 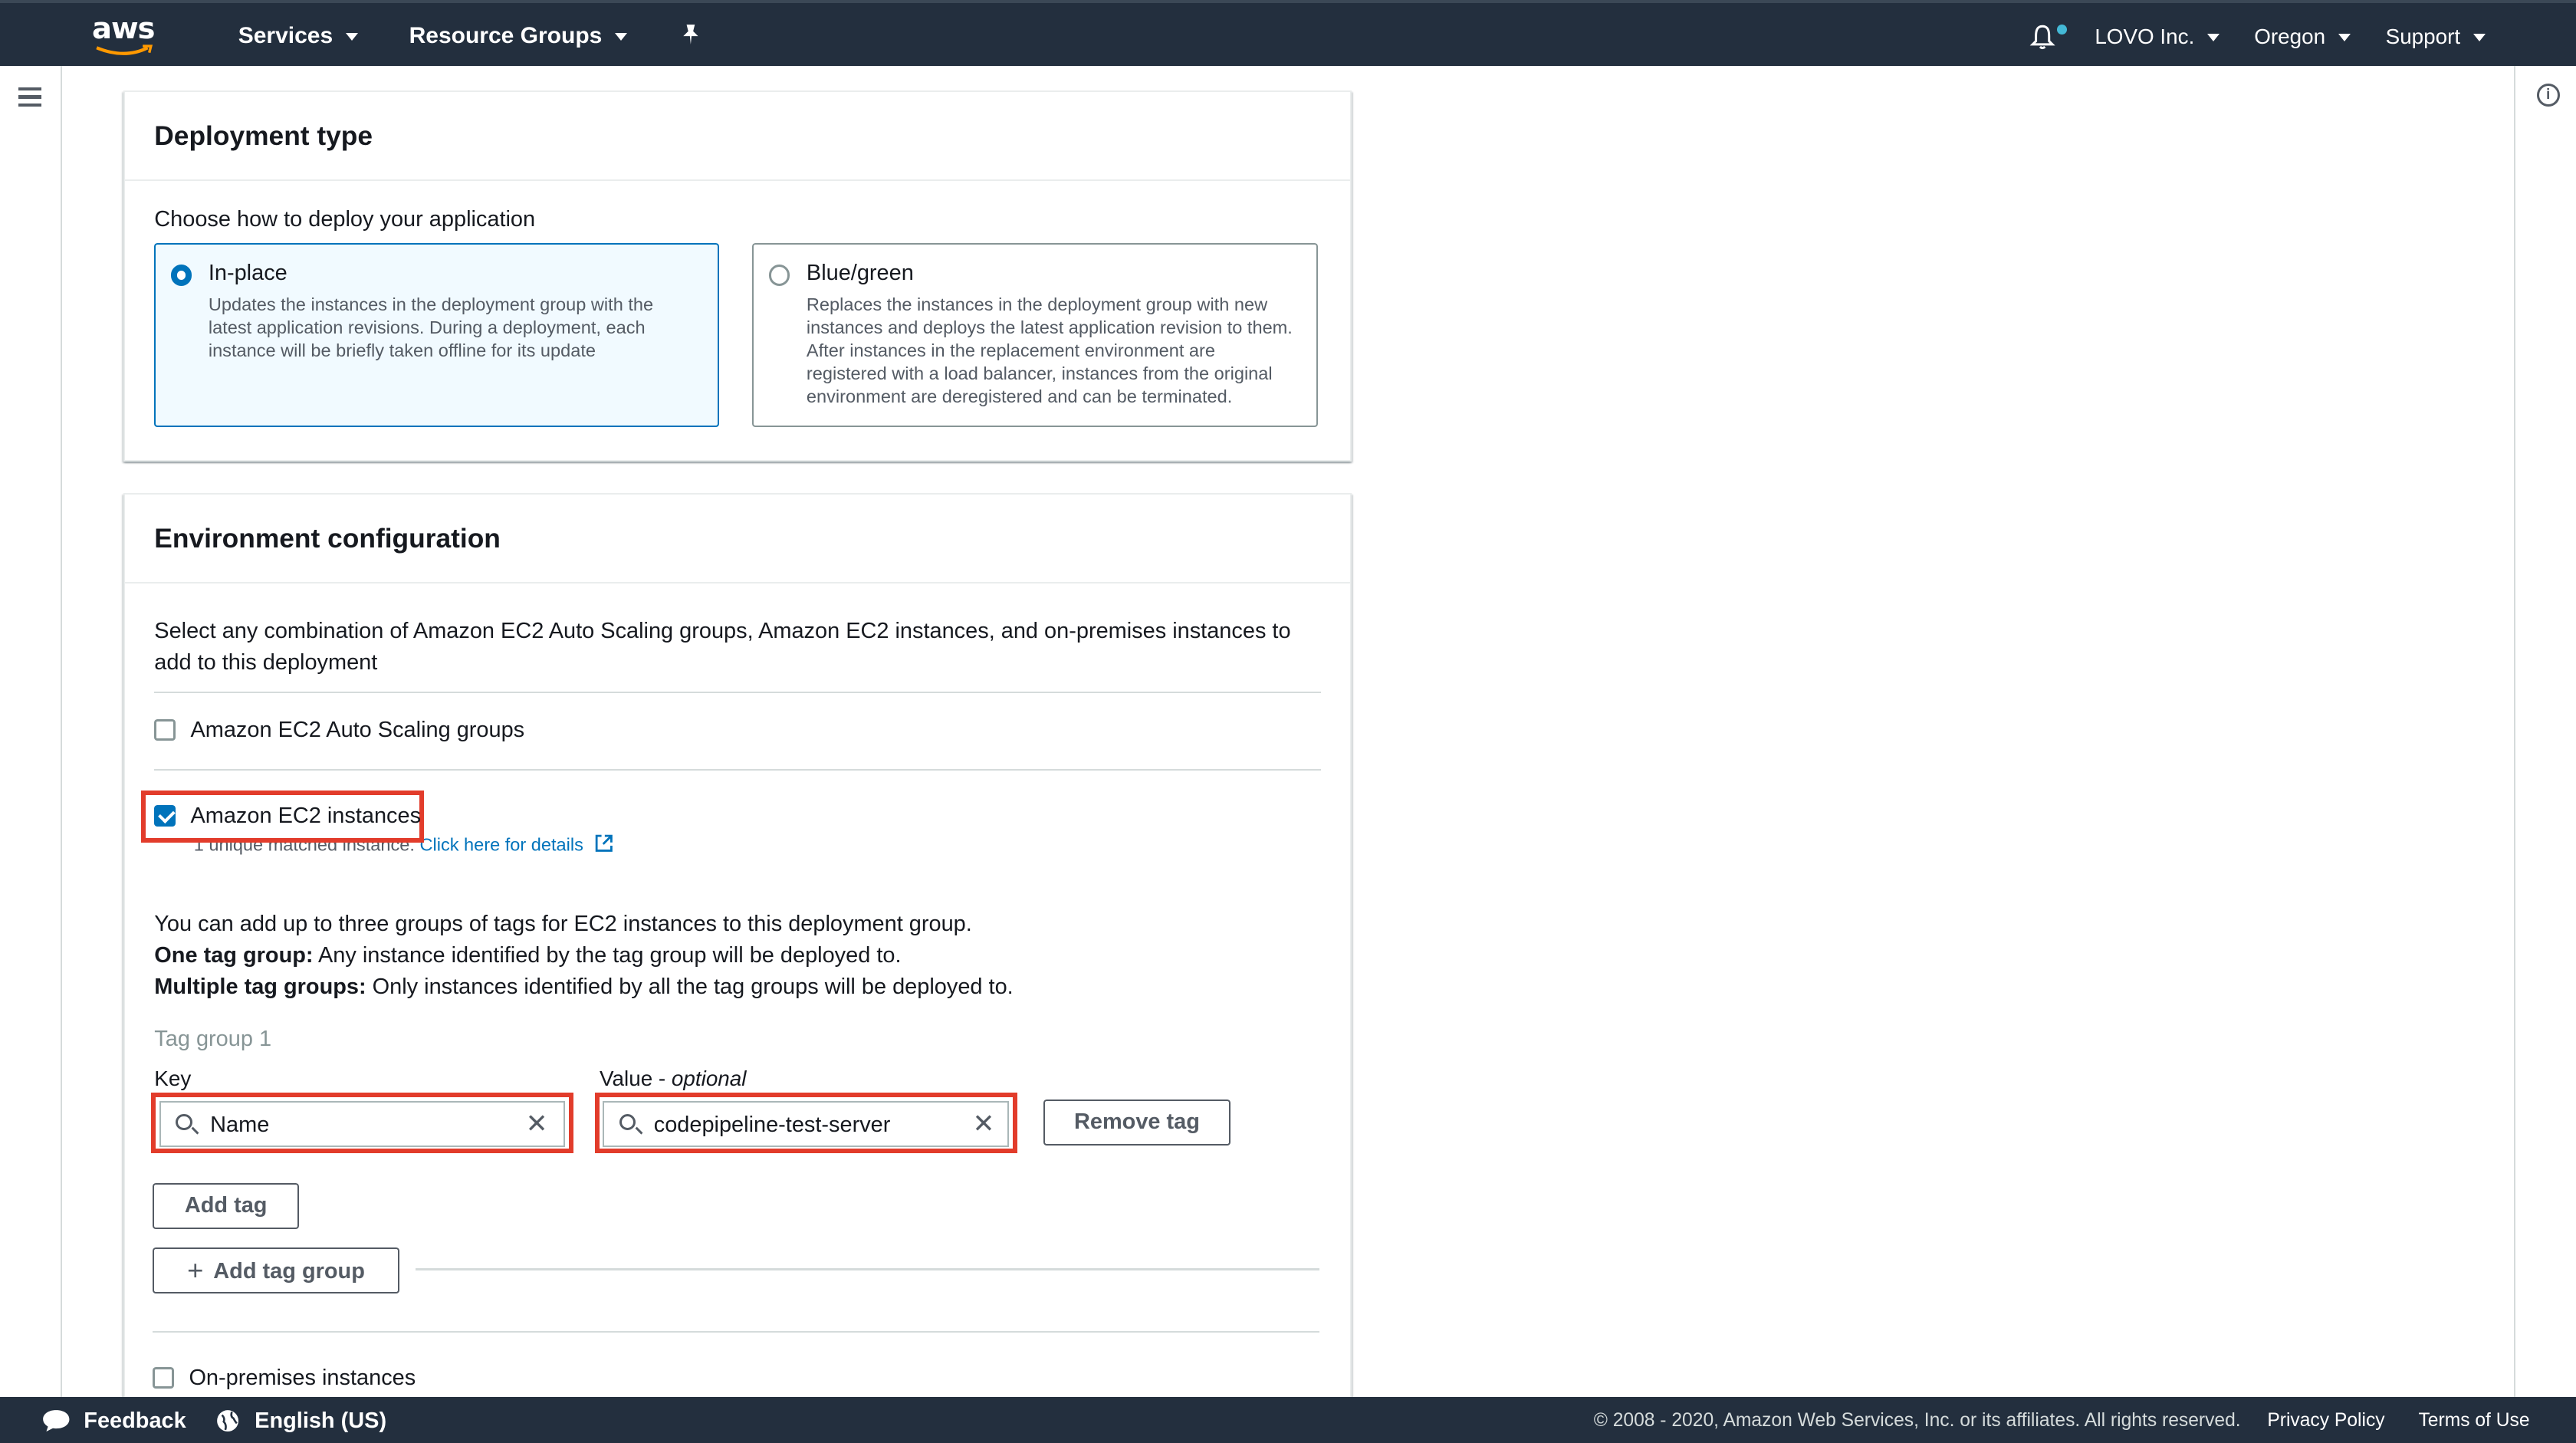 I want to click on blue-green-radio, so click(x=779, y=275).